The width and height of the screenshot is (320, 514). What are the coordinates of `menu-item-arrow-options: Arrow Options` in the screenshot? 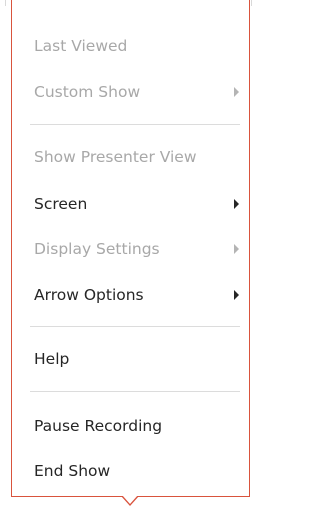 It's located at (139, 295).